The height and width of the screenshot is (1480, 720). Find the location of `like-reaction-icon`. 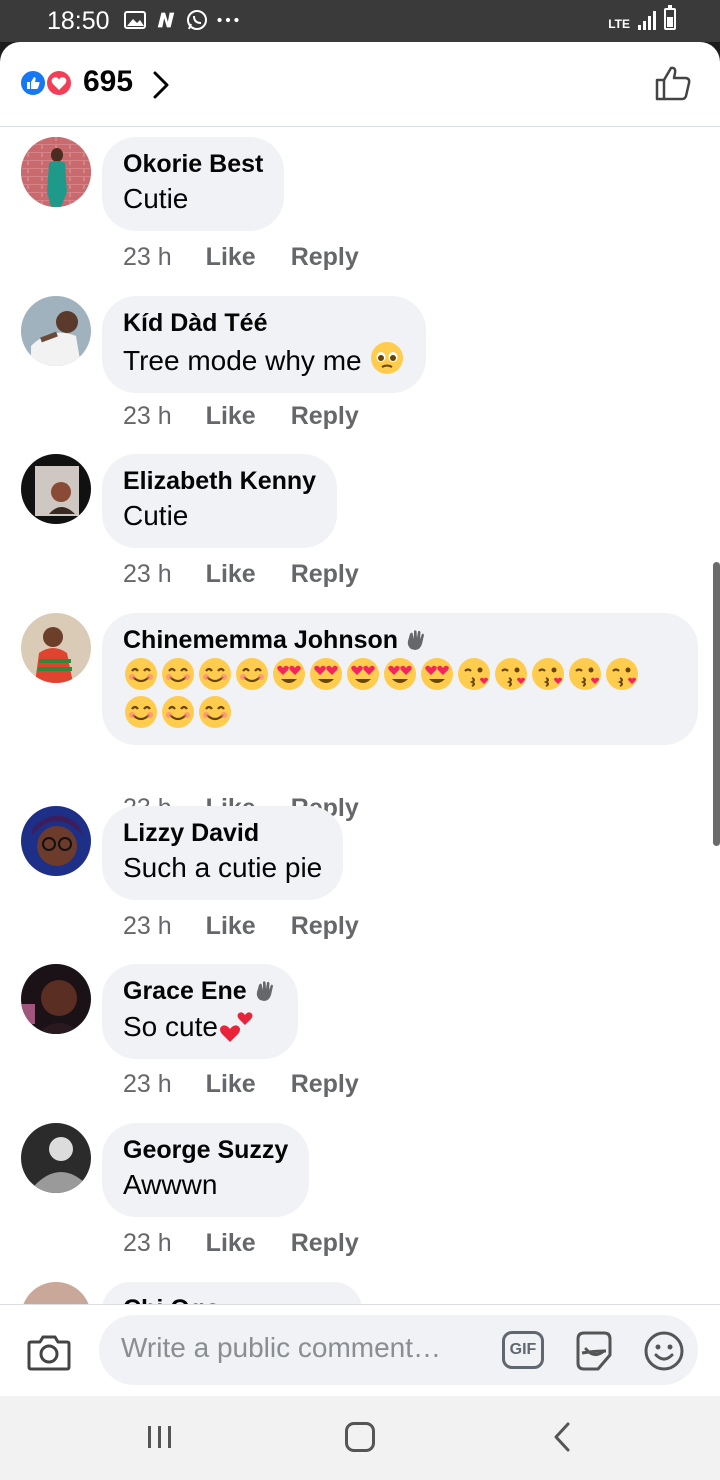

like-reaction-icon is located at coordinates (33, 83).